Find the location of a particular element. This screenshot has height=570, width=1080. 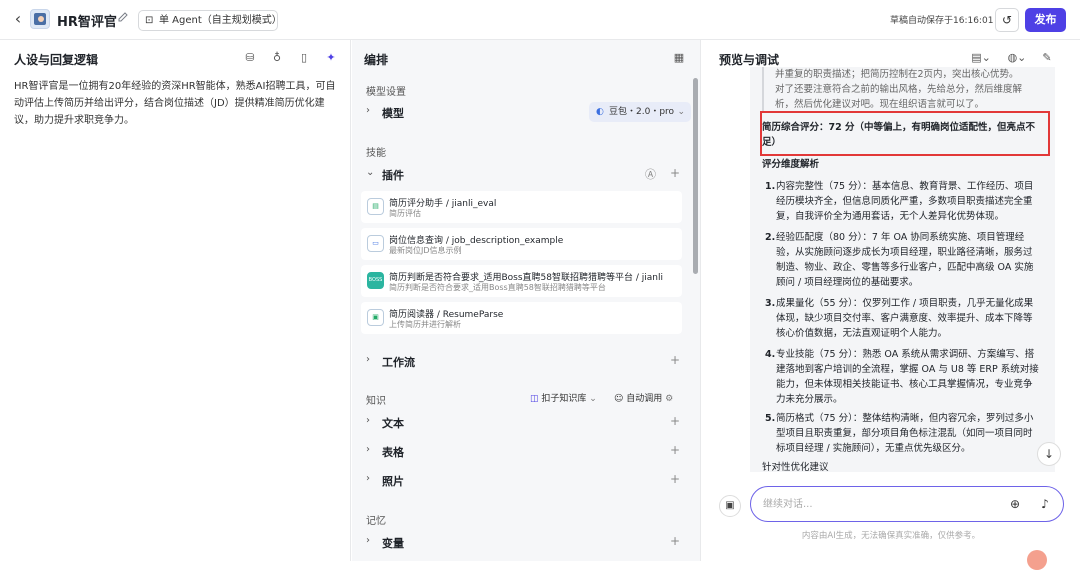

save-status: 草稿自动保存于16:16:01 is located at coordinates (942, 21).